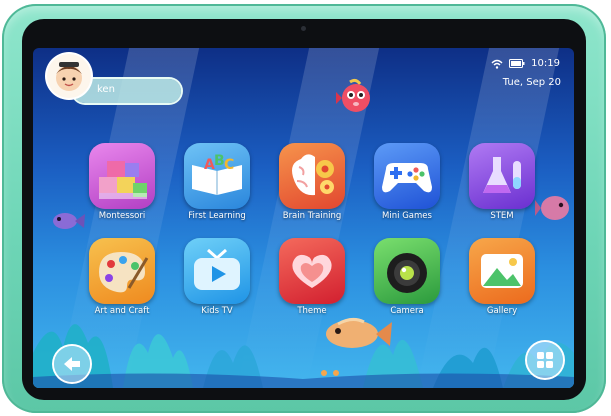  I want to click on orange-fish-icon, so click(359, 332).